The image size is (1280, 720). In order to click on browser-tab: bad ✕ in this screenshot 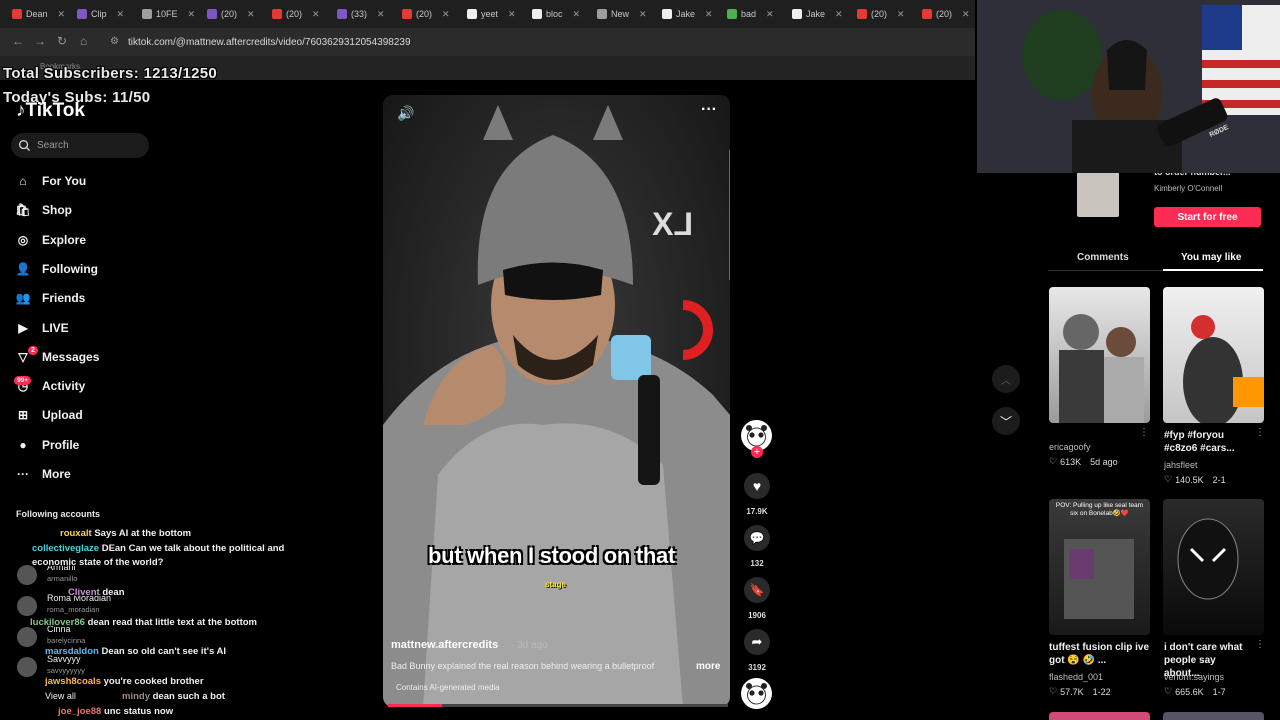, I will do `click(750, 14)`.